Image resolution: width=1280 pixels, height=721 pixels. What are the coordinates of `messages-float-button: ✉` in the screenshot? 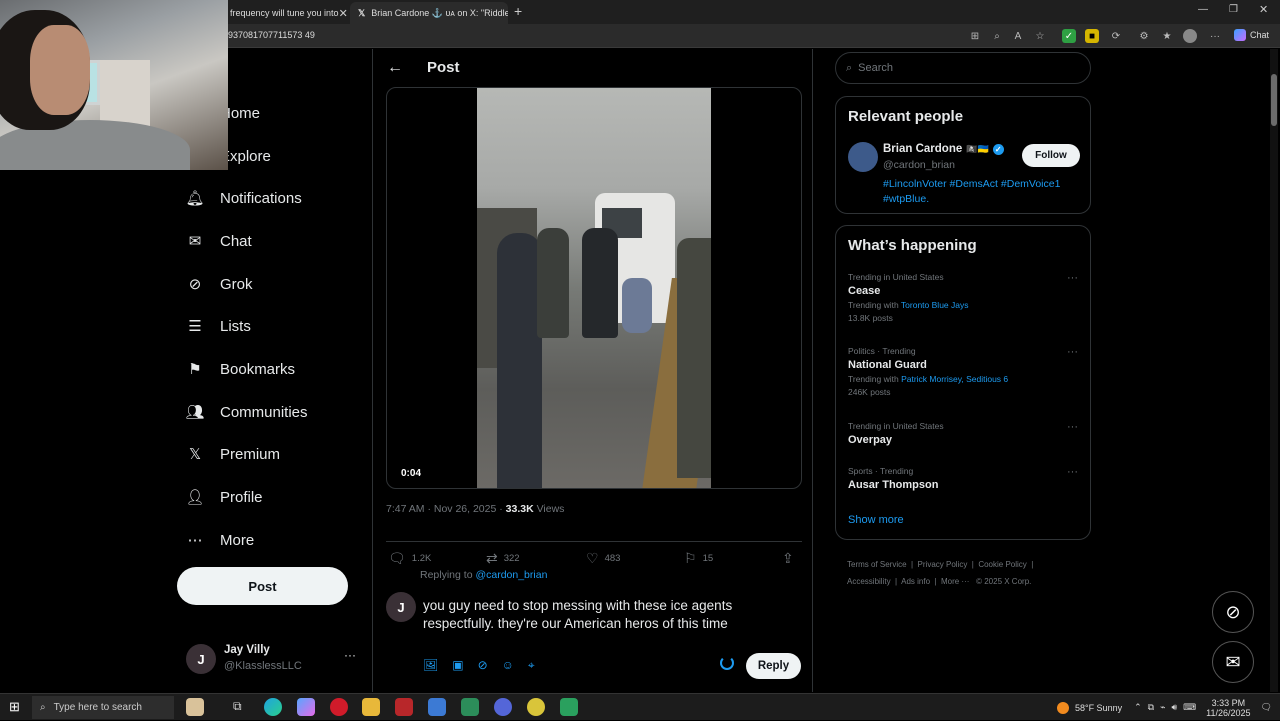 It's located at (1233, 662).